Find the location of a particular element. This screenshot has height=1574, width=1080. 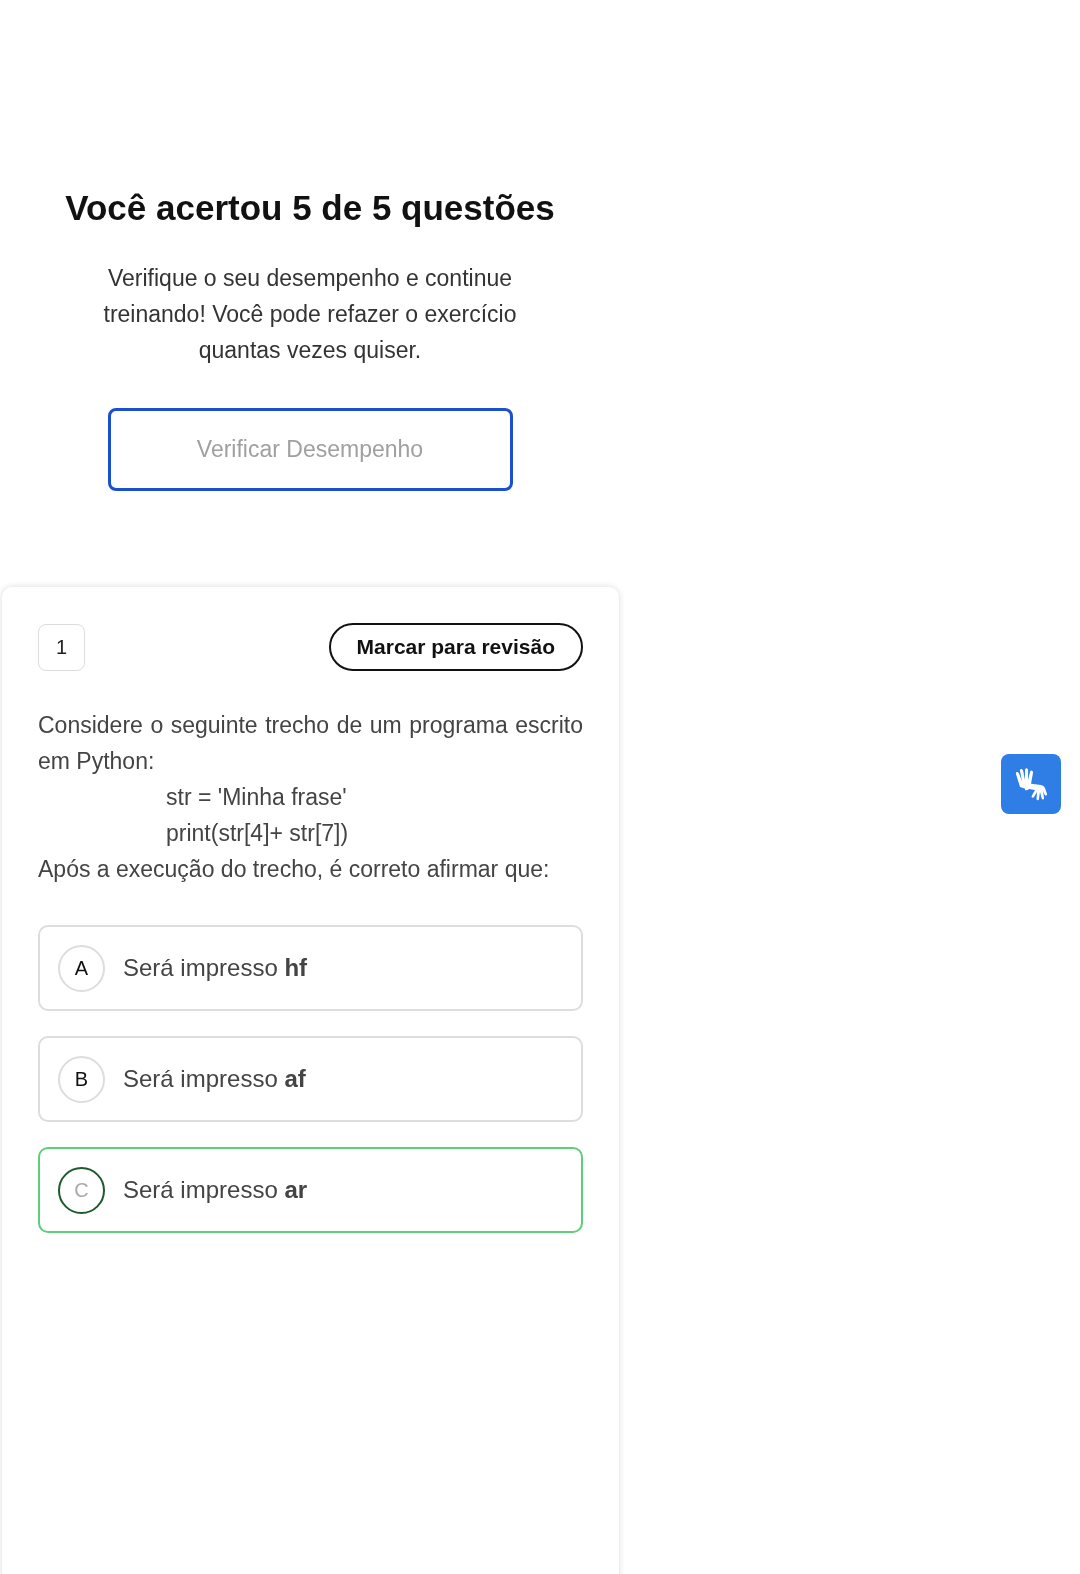

option-letter: B is located at coordinates (81, 1079).